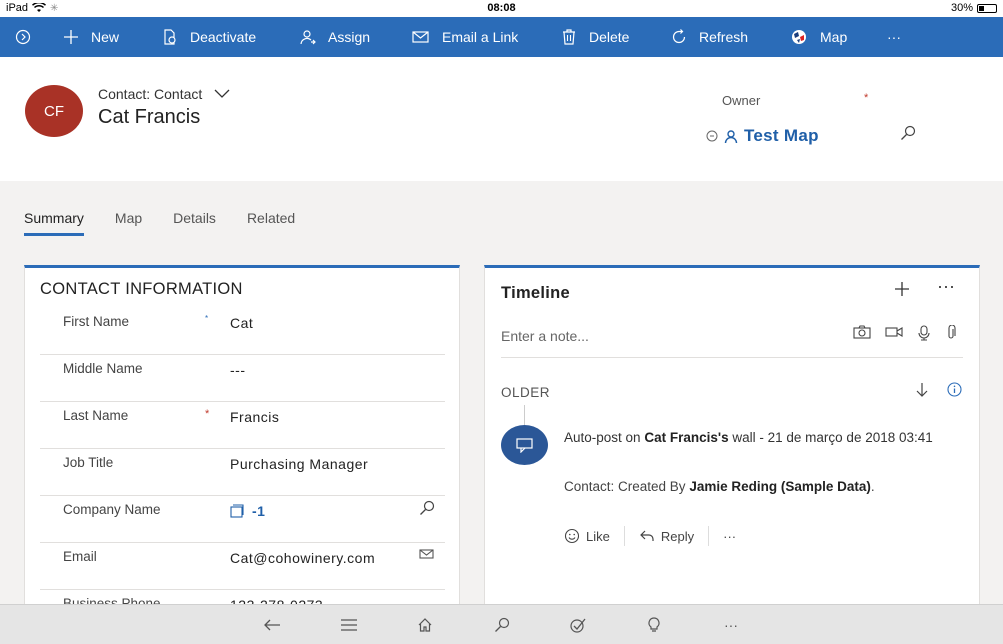 The width and height of the screenshot is (1003, 644). I want to click on owner-search-button, so click(908, 135).